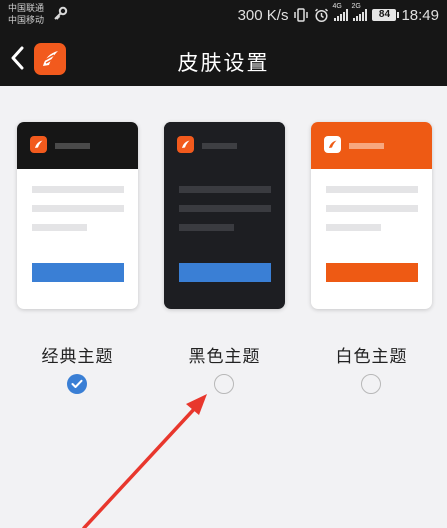  I want to click on theme-label-black: 黑色主题, so click(224, 356).